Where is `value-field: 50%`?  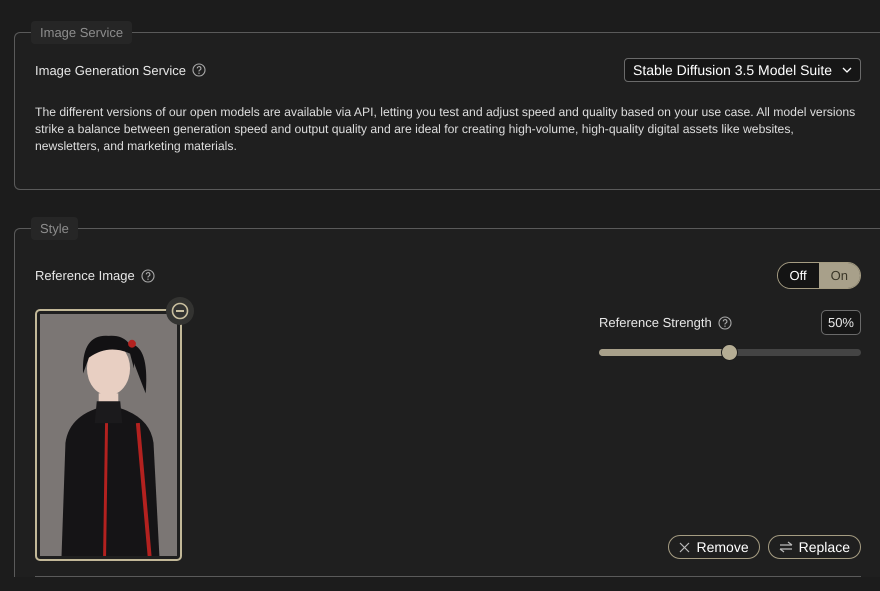 value-field: 50% is located at coordinates (840, 322).